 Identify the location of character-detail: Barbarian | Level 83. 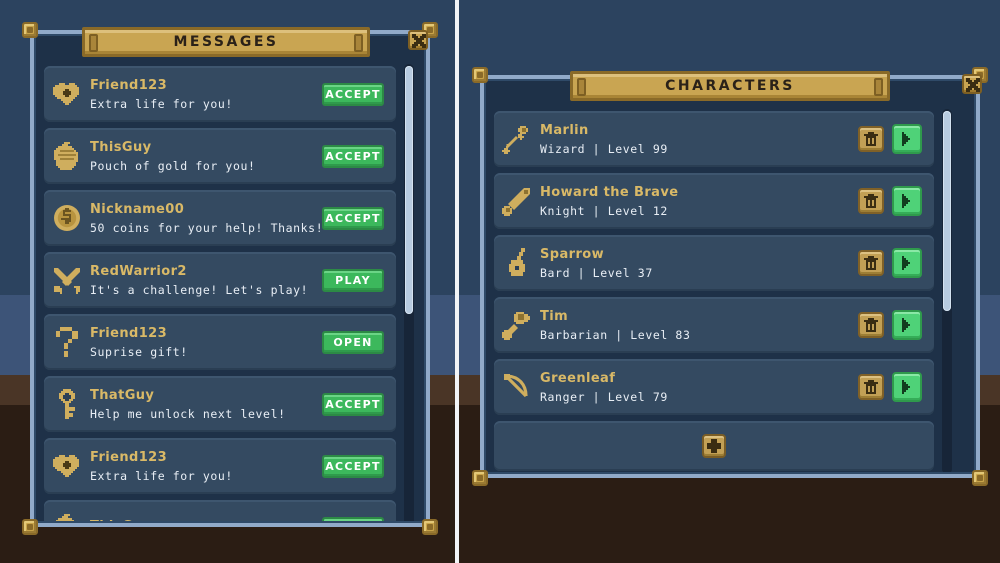
(615, 334).